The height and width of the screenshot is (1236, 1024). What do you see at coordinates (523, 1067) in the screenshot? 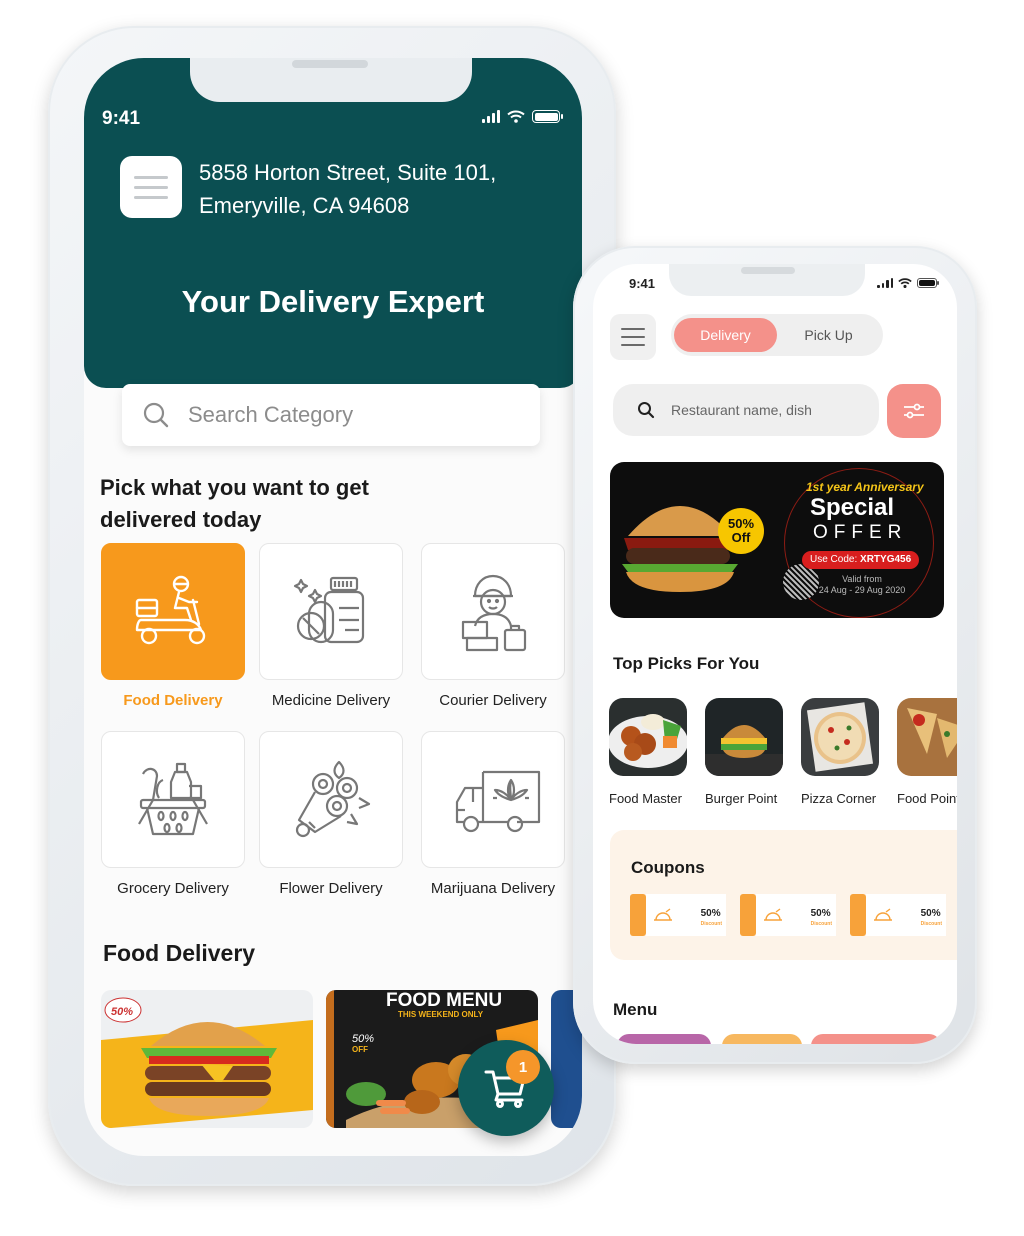
I see `cart-count-badge: 1` at bounding box center [523, 1067].